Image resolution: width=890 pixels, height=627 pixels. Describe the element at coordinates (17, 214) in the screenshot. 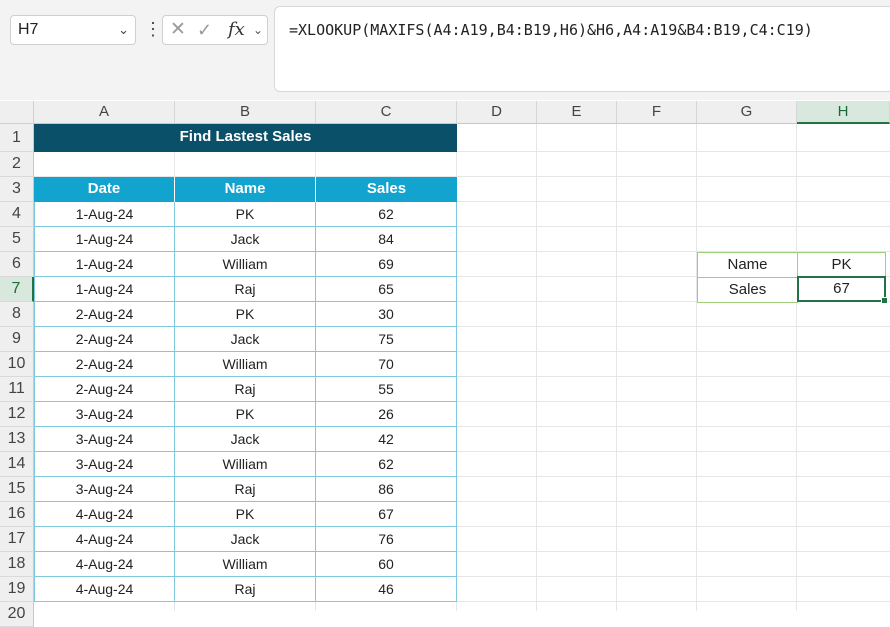

I see `row-header-4: 4` at that location.